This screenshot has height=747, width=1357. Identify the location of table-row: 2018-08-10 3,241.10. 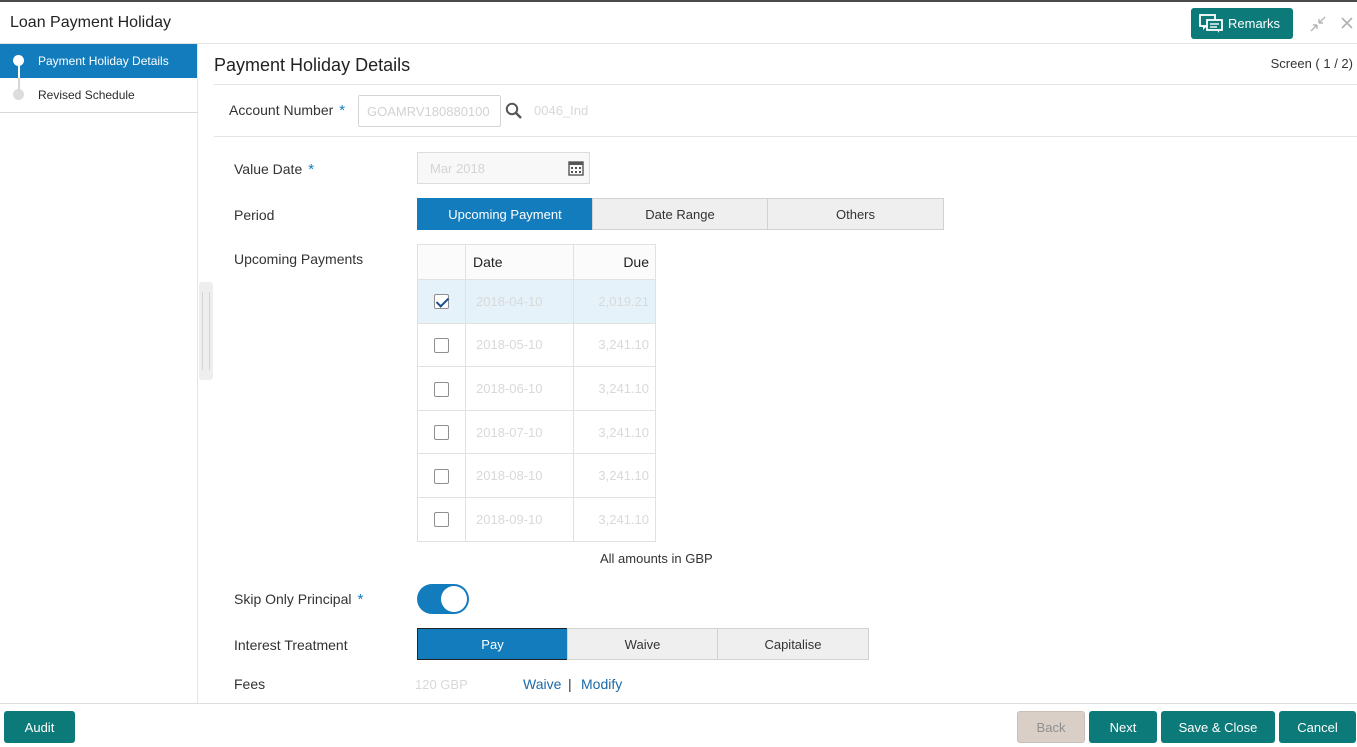
(536, 475).